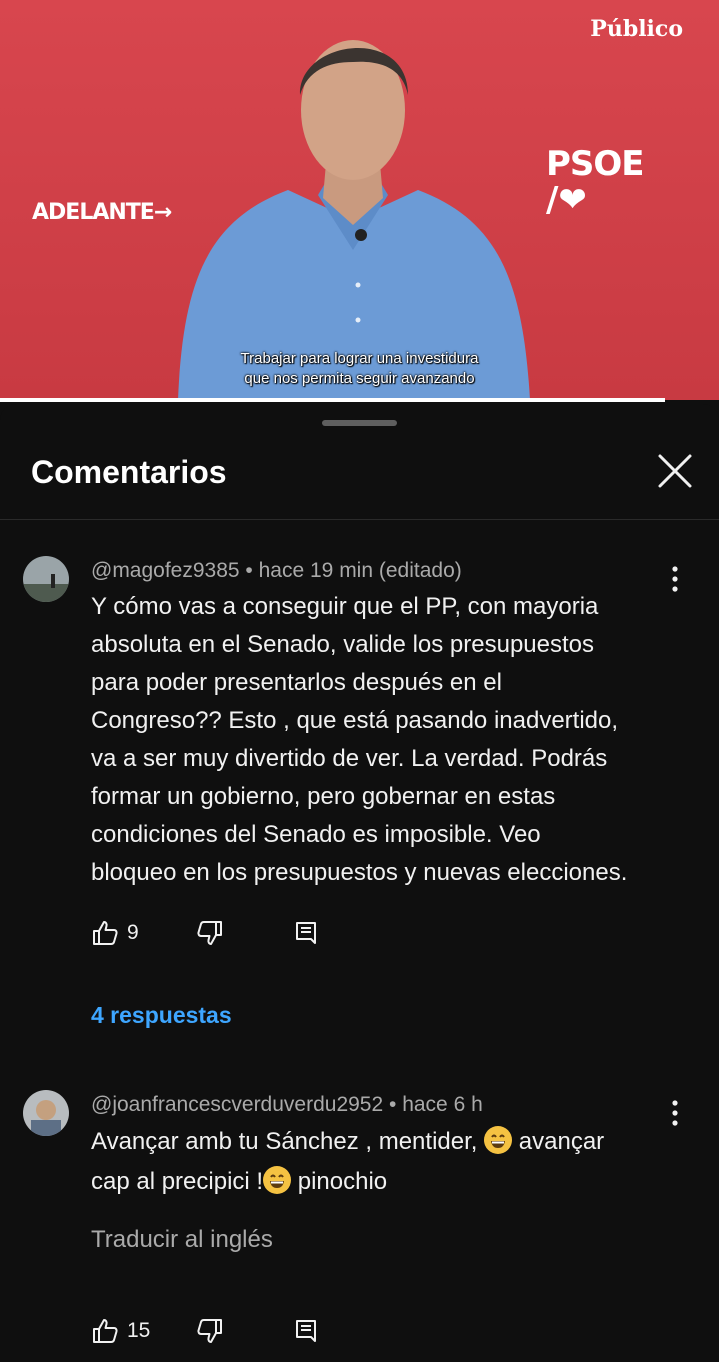  What do you see at coordinates (129, 472) in the screenshot?
I see `panel-title: Comentarios` at bounding box center [129, 472].